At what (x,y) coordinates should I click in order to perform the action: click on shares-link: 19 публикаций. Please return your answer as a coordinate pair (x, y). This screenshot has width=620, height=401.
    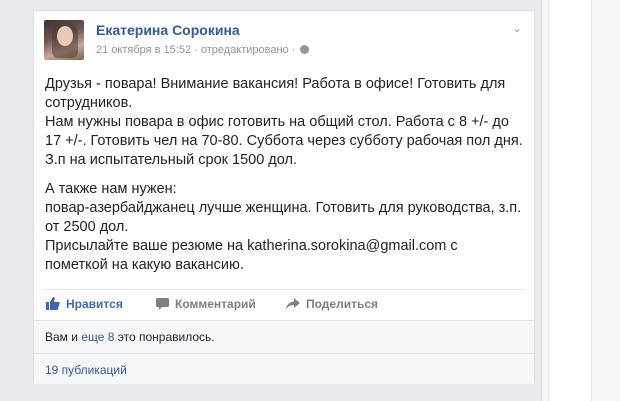
    Looking at the image, I should click on (86, 370).